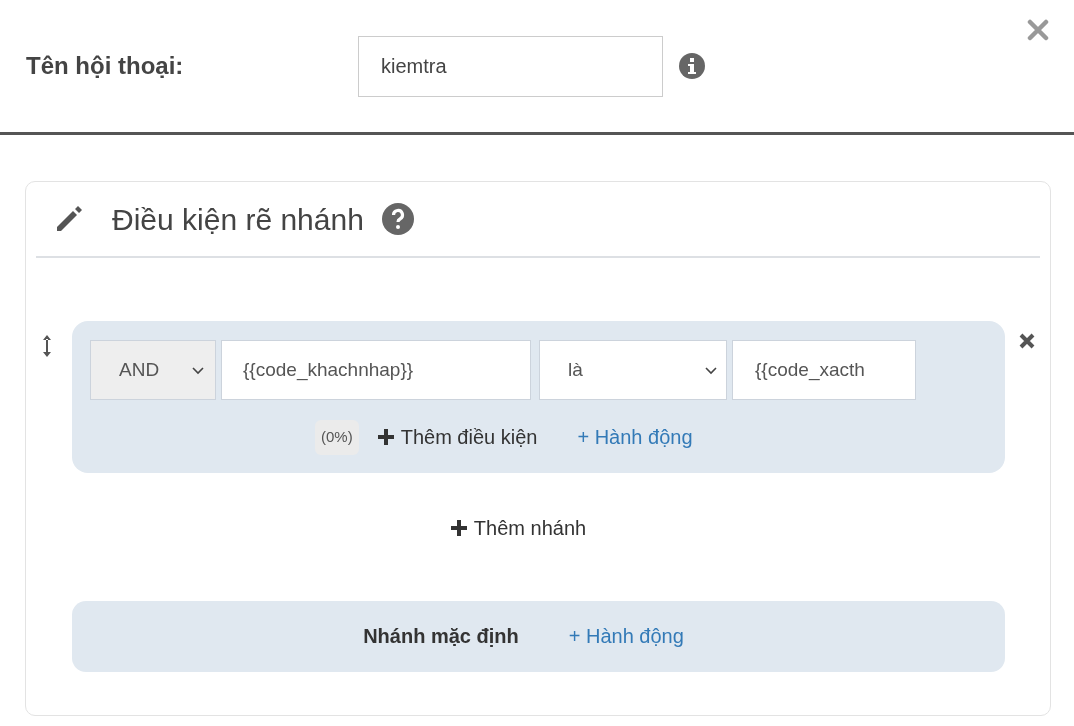 This screenshot has height=726, width=1074. I want to click on close-icon, so click(1038, 30).